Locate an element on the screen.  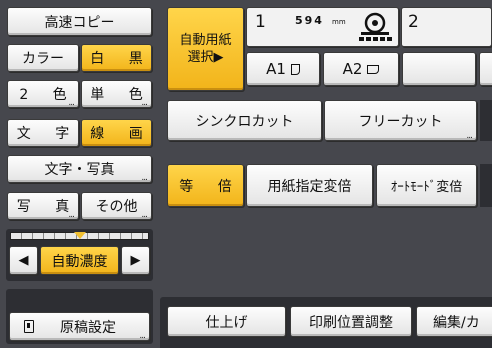
density-indicator-icon is located at coordinates (80, 235).